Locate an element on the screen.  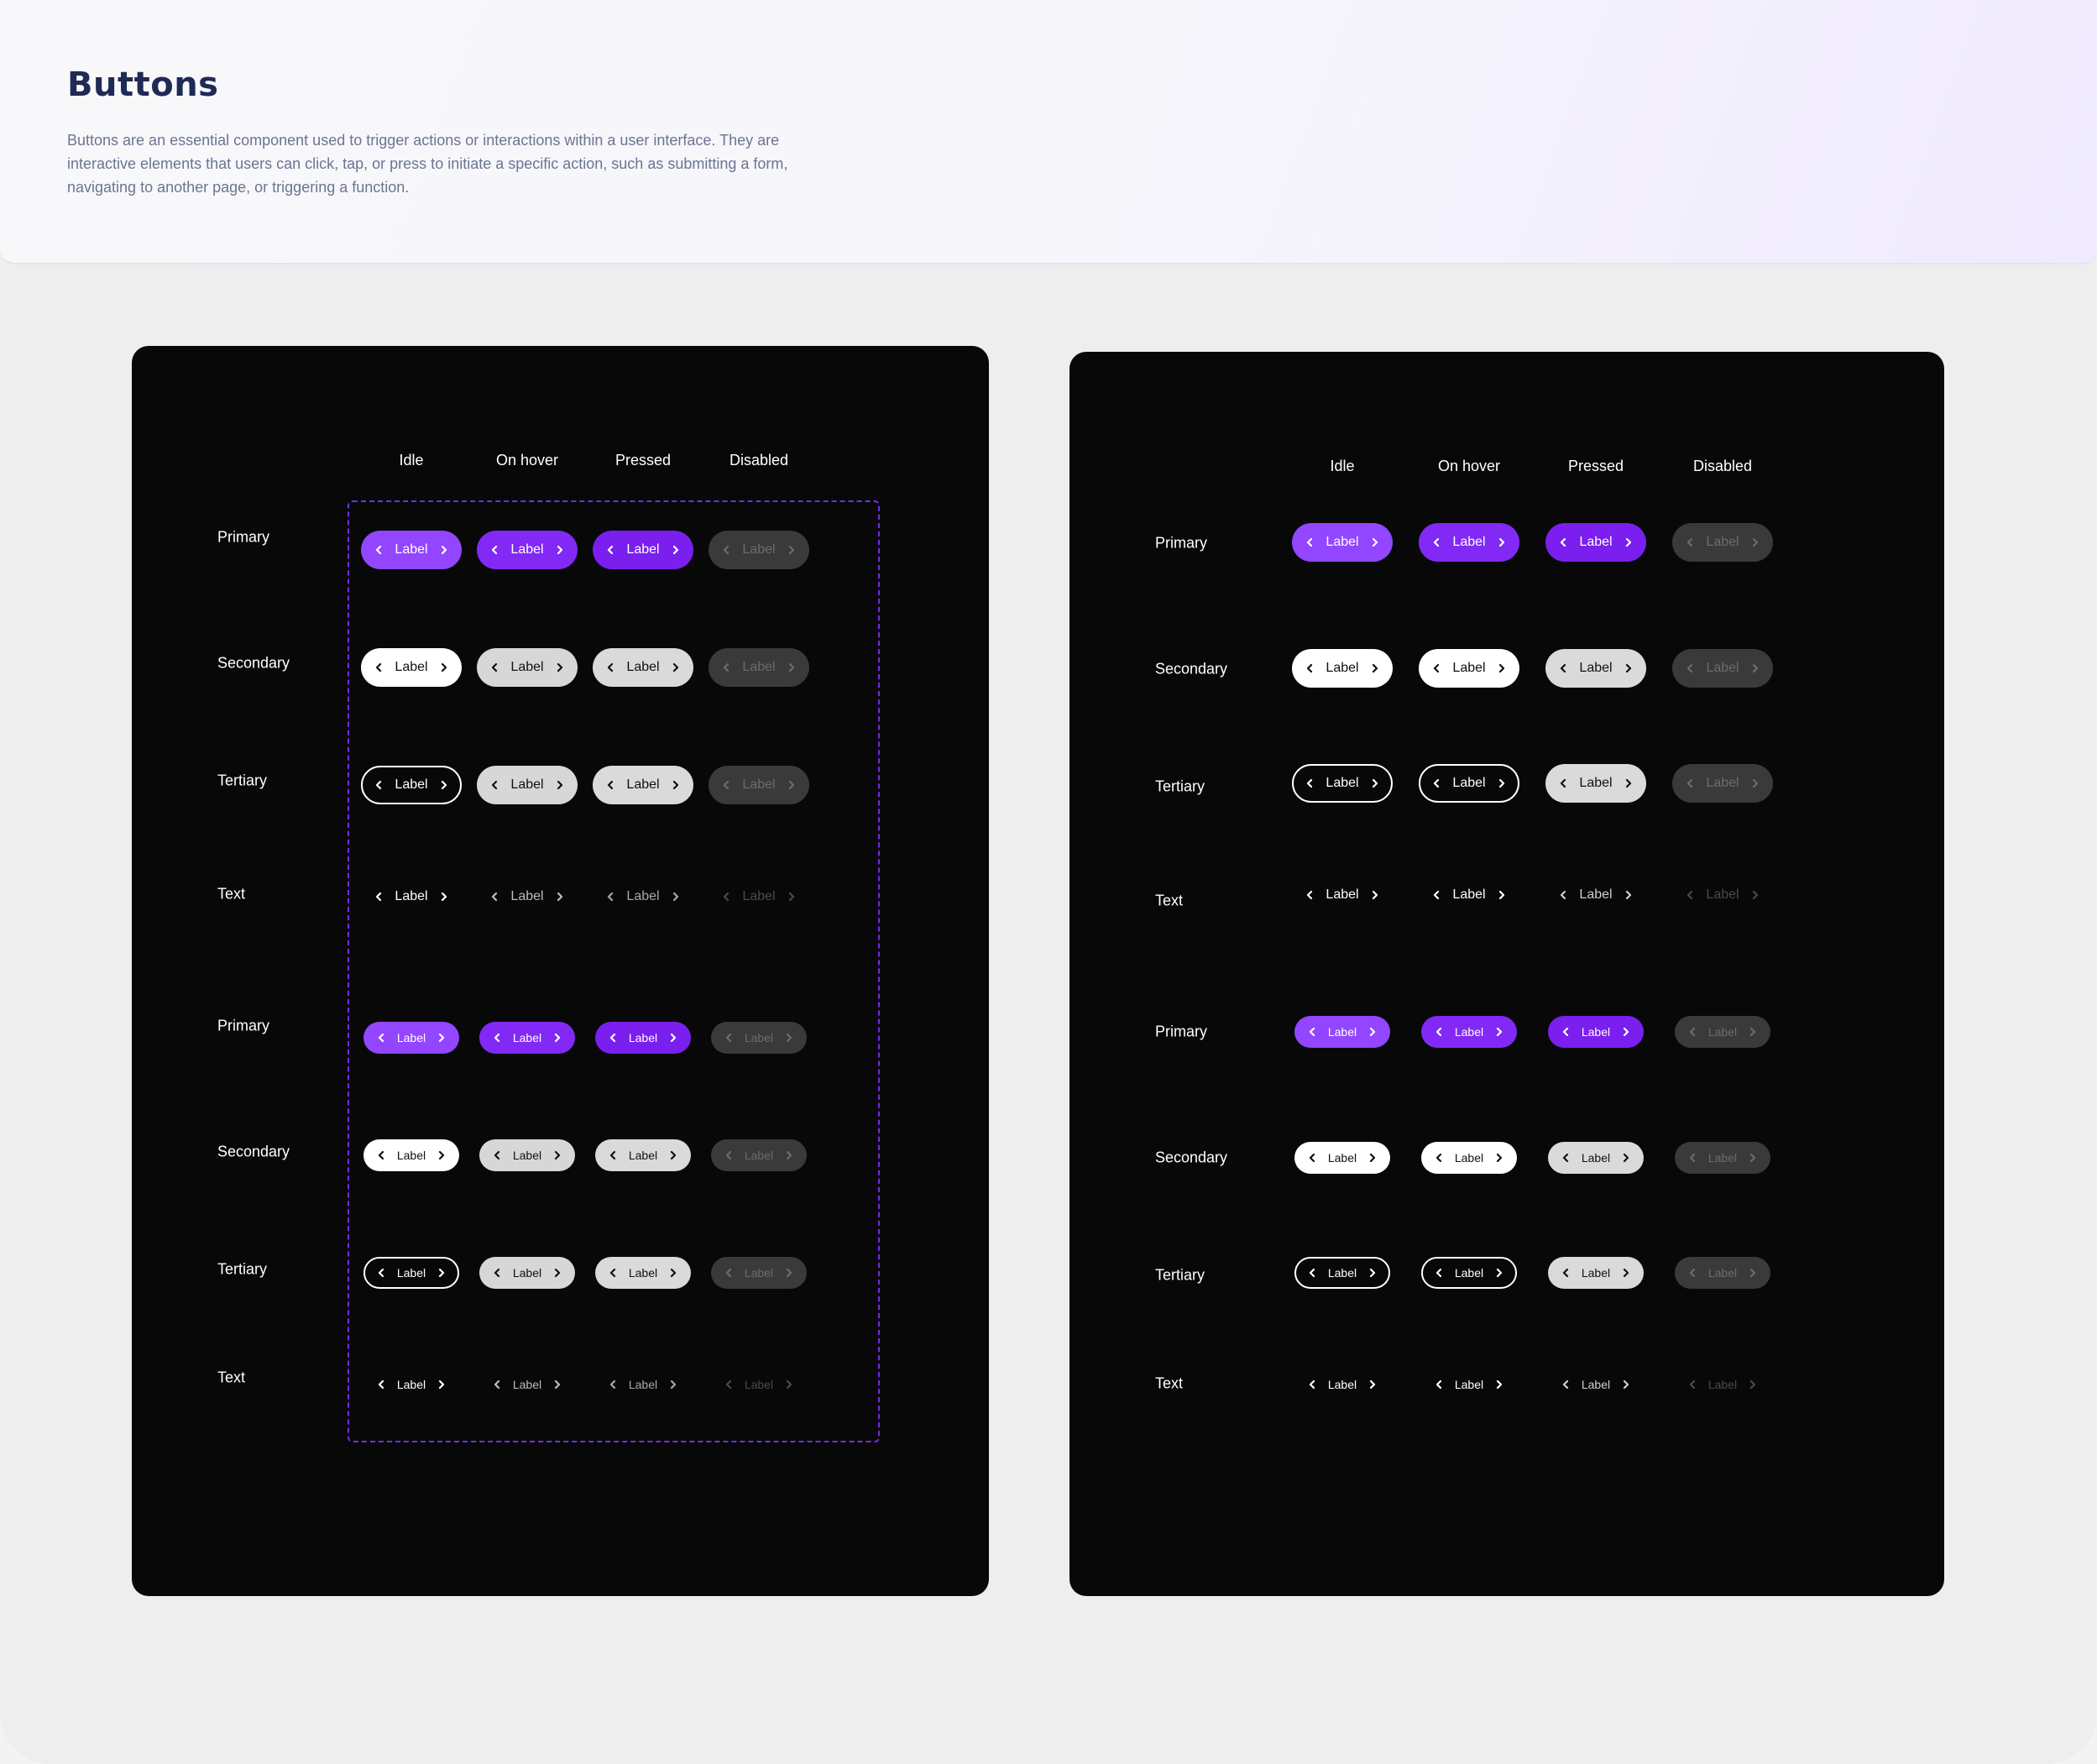
secondary-button-disabled: Label is located at coordinates (1722, 669).